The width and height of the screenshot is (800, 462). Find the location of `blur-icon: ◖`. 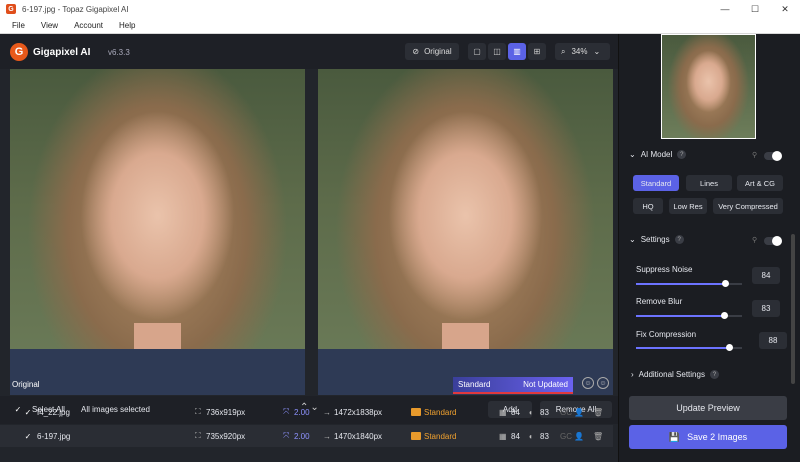

blur-icon: ◖ is located at coordinates (530, 436).